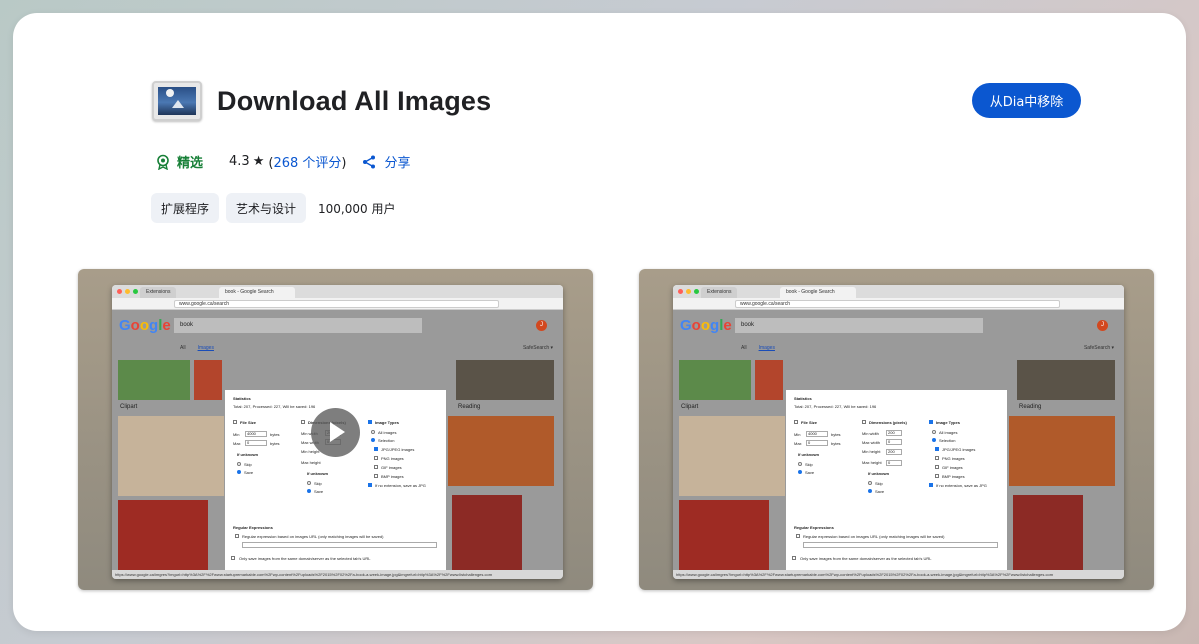  Describe the element at coordinates (344, 163) in the screenshot. I see `reviews-close-paren: )` at that location.